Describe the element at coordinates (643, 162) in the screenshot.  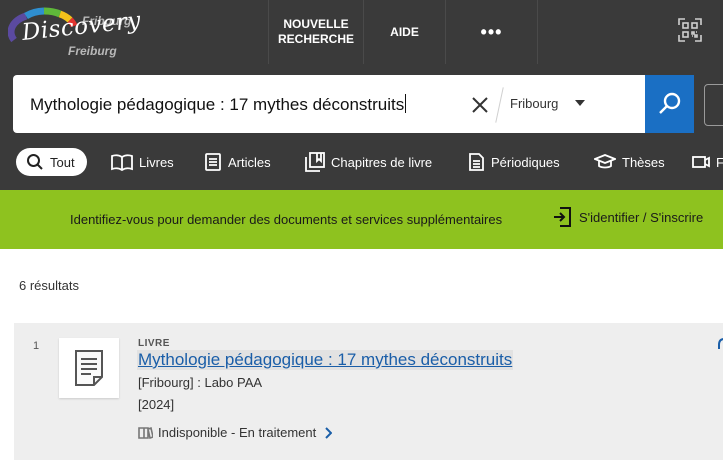
I see `tab-theses-label: Thèses` at that location.